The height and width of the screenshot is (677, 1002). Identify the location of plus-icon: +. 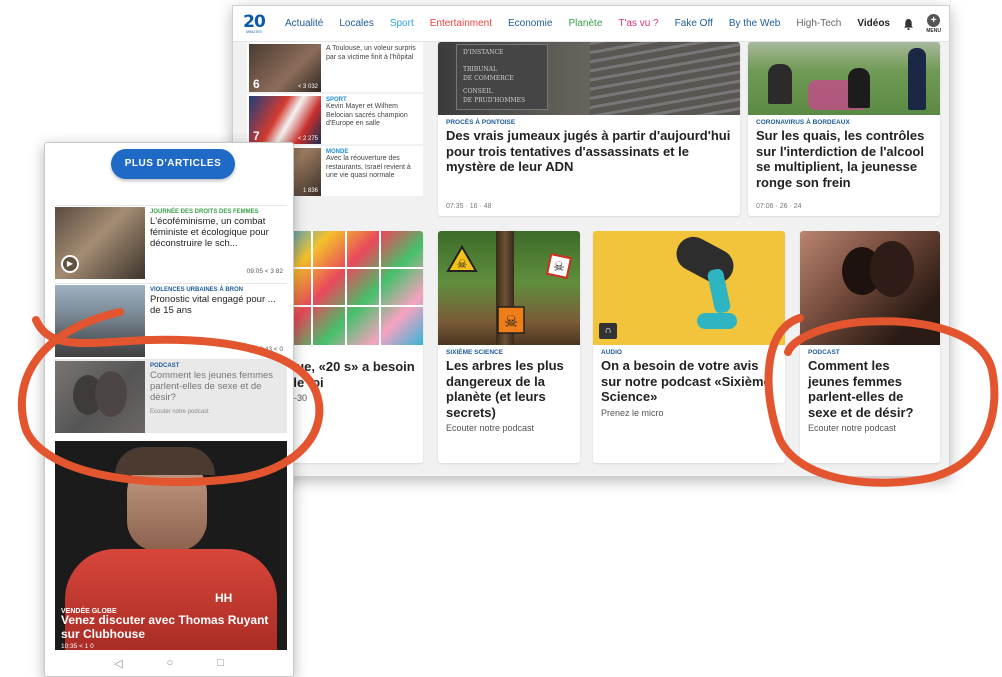
(934, 20).